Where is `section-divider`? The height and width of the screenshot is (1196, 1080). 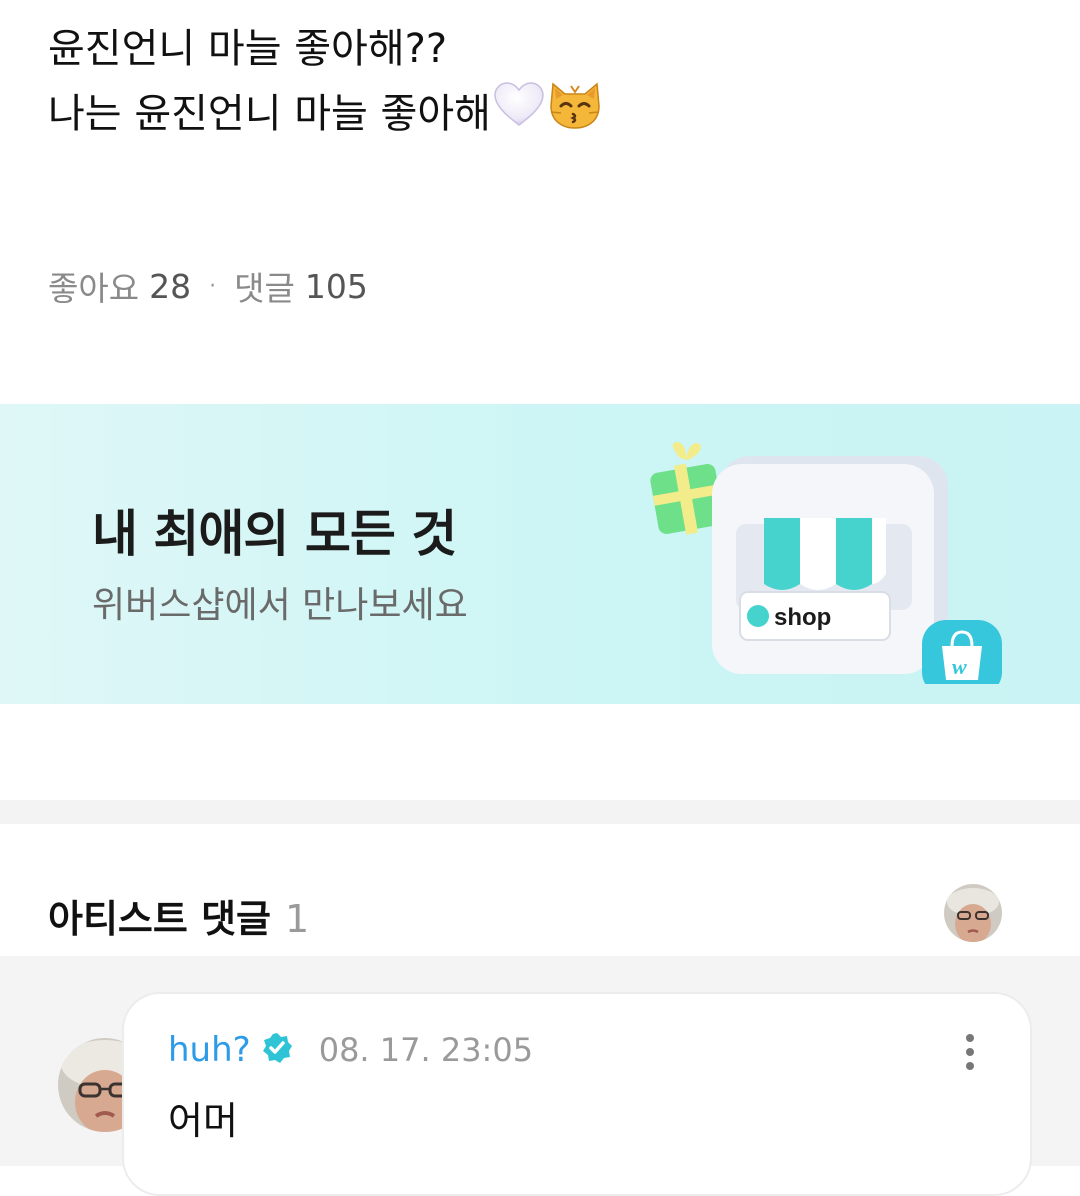
section-divider is located at coordinates (540, 812).